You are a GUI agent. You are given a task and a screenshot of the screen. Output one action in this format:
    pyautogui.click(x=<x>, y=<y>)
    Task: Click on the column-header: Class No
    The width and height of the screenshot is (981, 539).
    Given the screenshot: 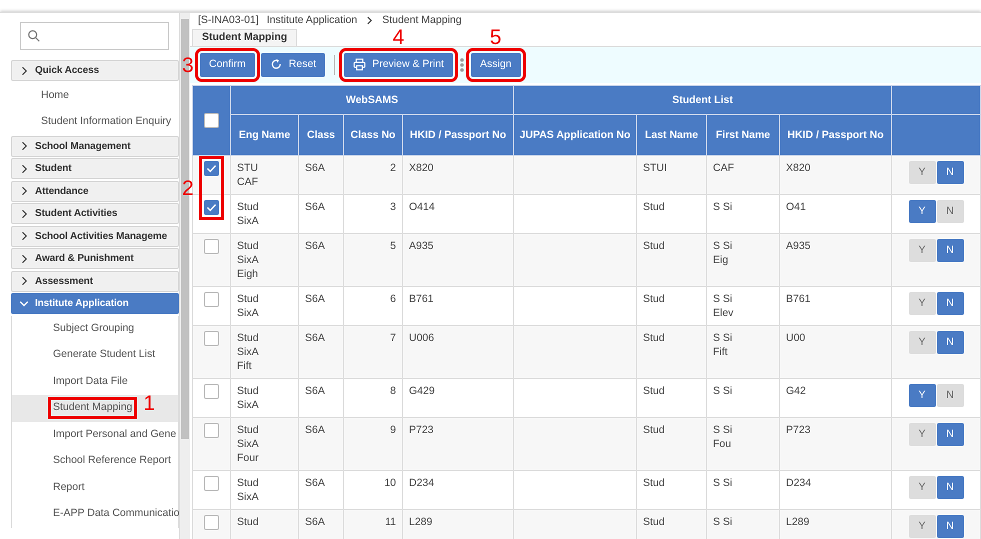 What is the action you would take?
    pyautogui.click(x=373, y=134)
    